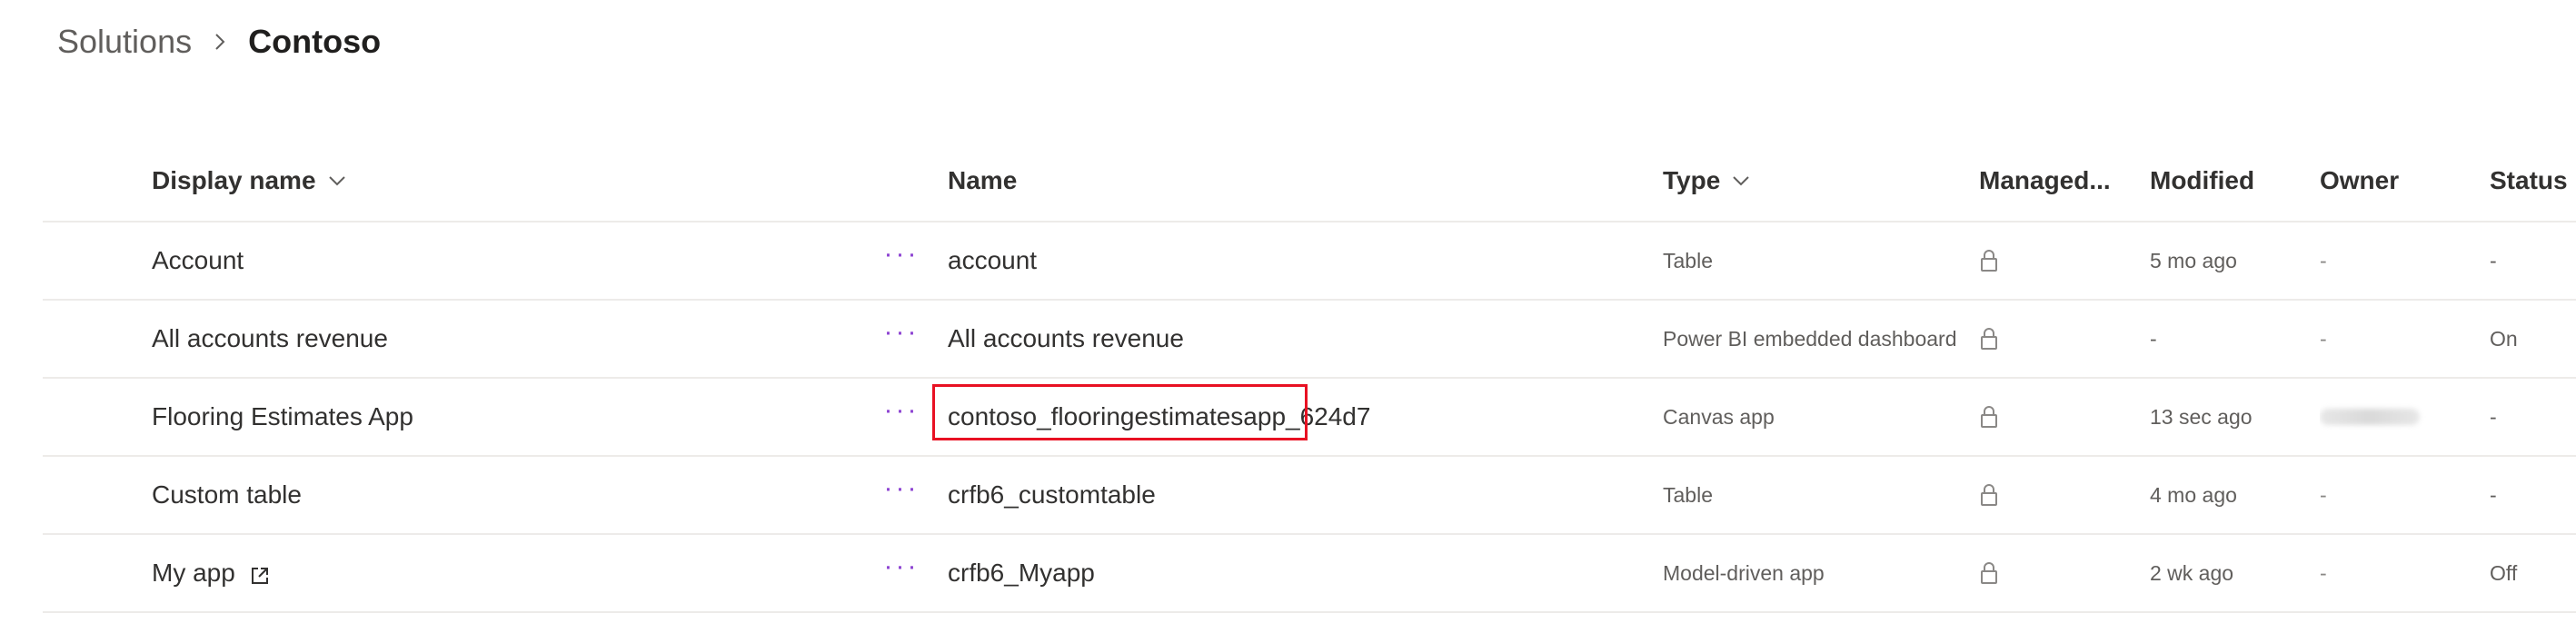 The width and height of the screenshot is (2576, 633). Describe the element at coordinates (1052, 495) in the screenshot. I see `row-name: crfb6_customtable` at that location.